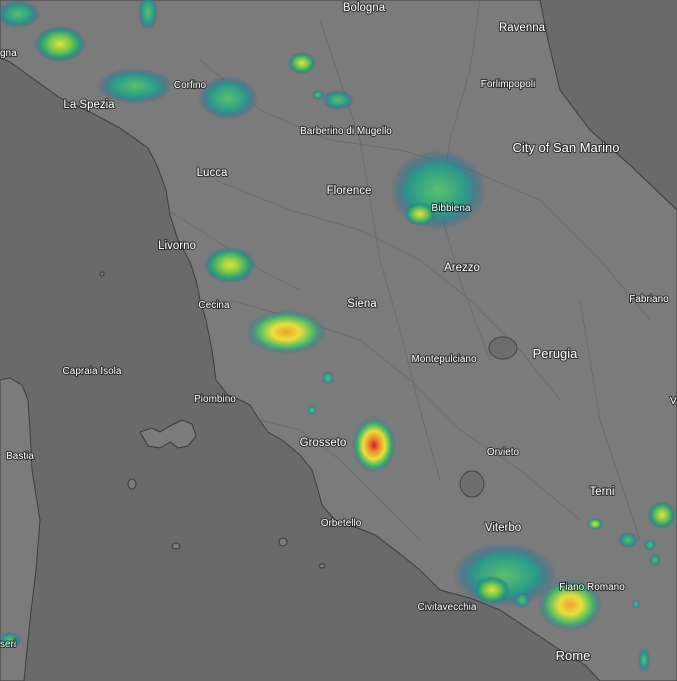 The image size is (677, 681). Describe the element at coordinates (602, 492) in the screenshot. I see `city-label-terni: Terni` at that location.